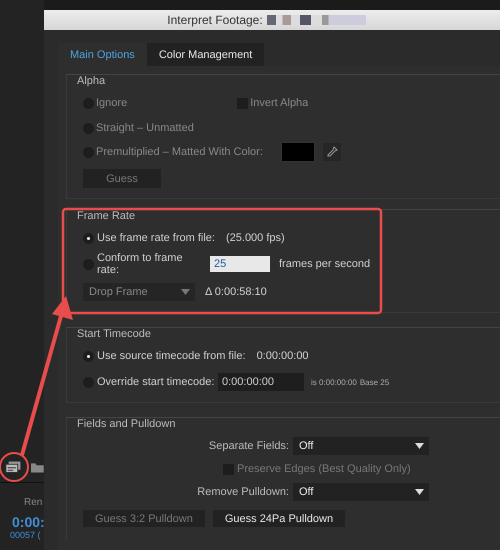 This screenshot has height=550, width=500. What do you see at coordinates (240, 264) in the screenshot?
I see `frame-rate-field: 25` at bounding box center [240, 264].